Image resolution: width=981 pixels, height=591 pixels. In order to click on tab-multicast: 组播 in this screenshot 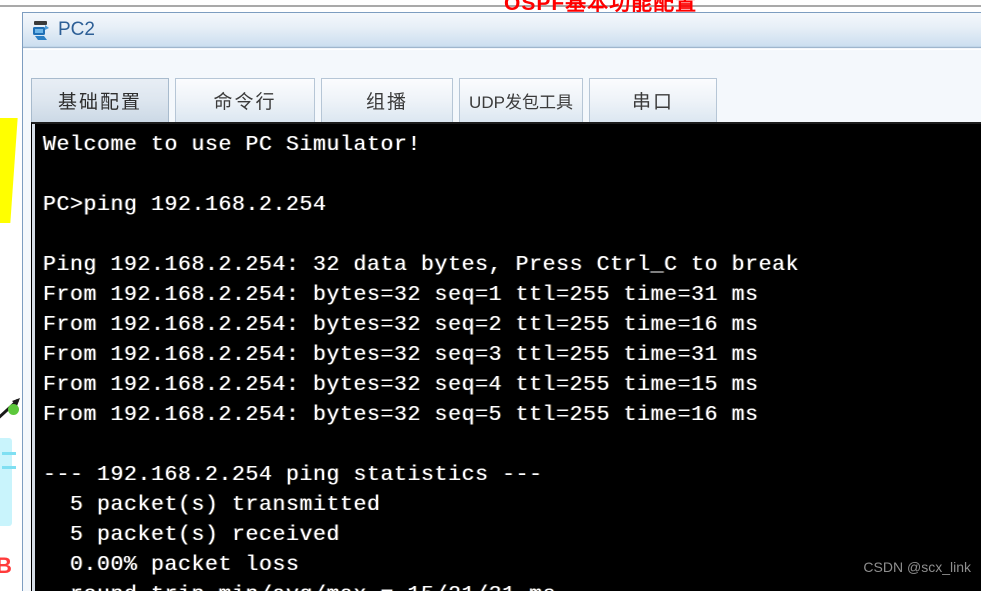, I will do `click(387, 100)`.